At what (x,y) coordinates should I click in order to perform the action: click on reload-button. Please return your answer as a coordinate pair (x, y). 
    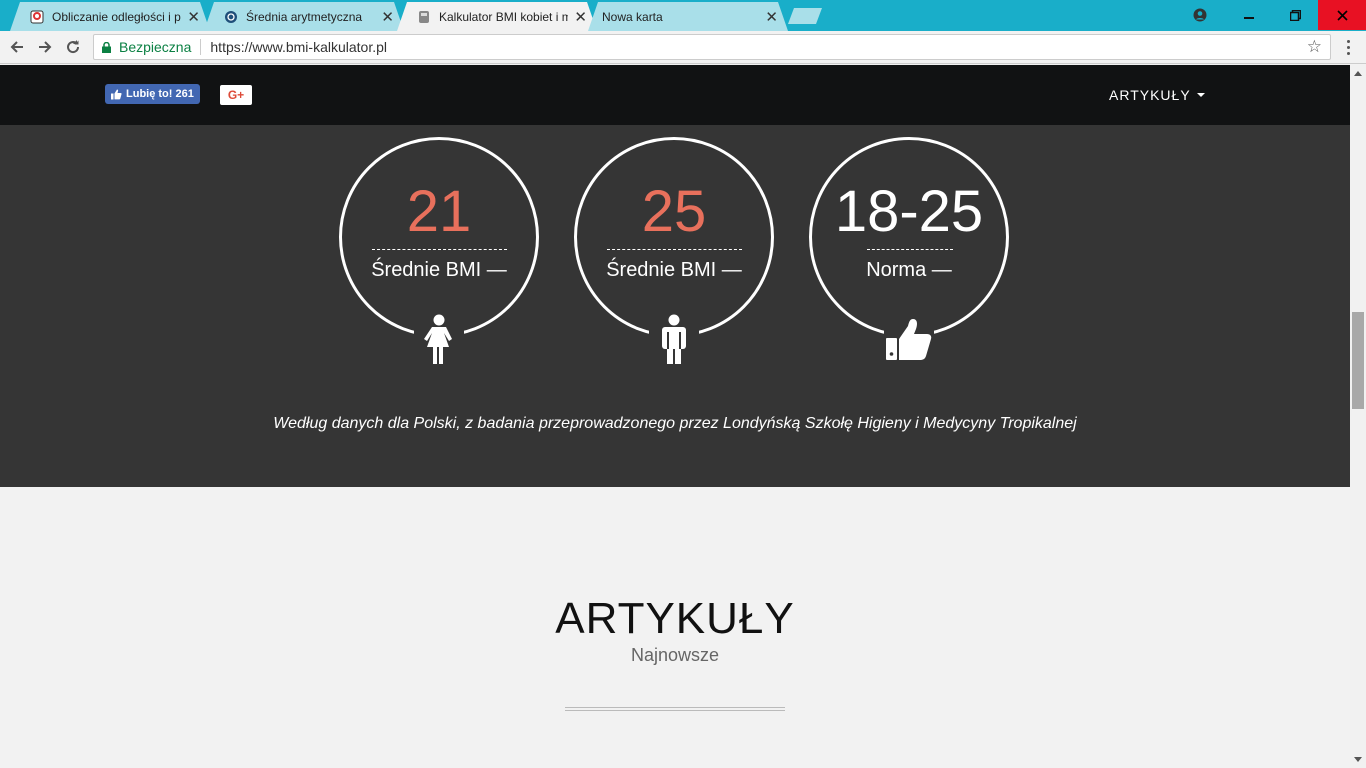
    Looking at the image, I should click on (73, 47).